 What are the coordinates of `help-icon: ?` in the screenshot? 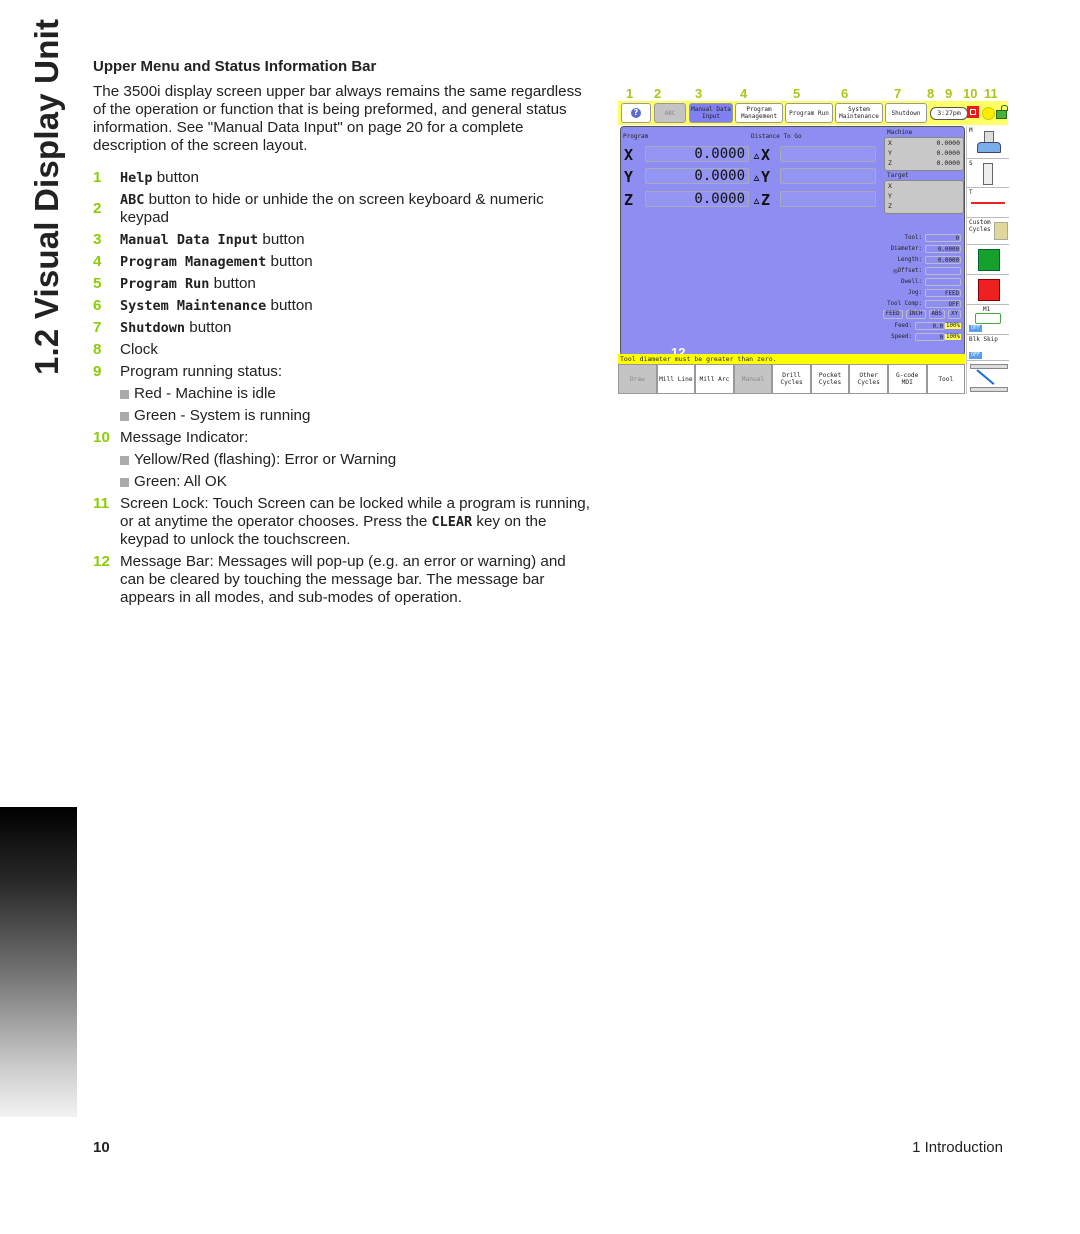 It's located at (636, 113).